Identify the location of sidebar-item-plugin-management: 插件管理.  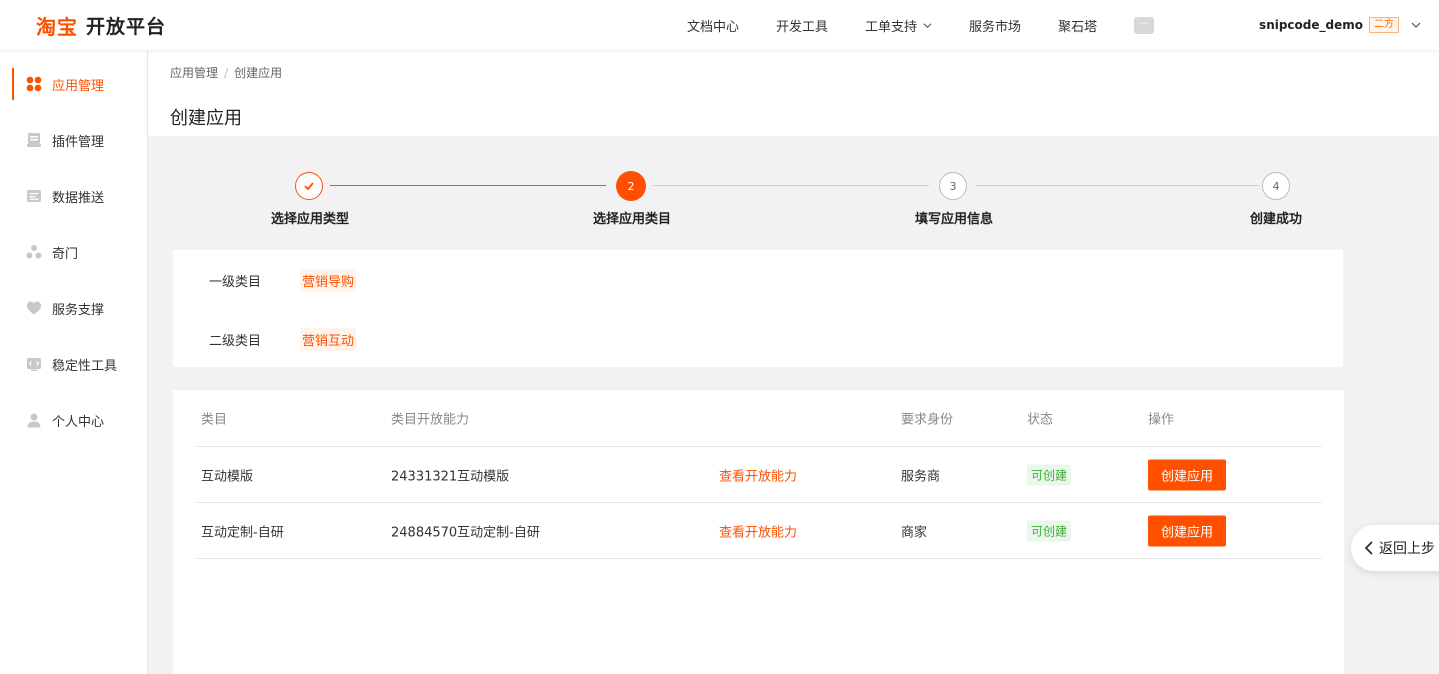
(73, 140).